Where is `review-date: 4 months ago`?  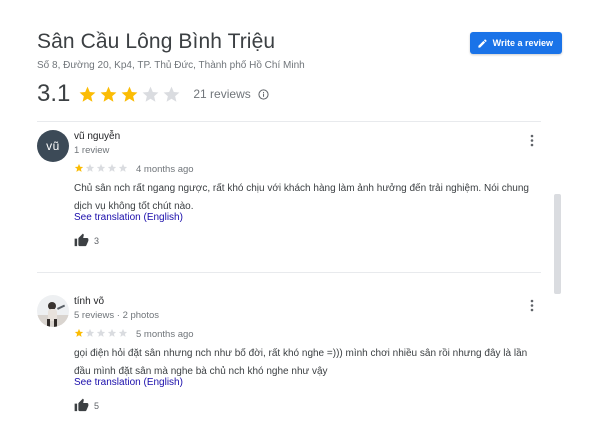 review-date: 4 months ago is located at coordinates (165, 169).